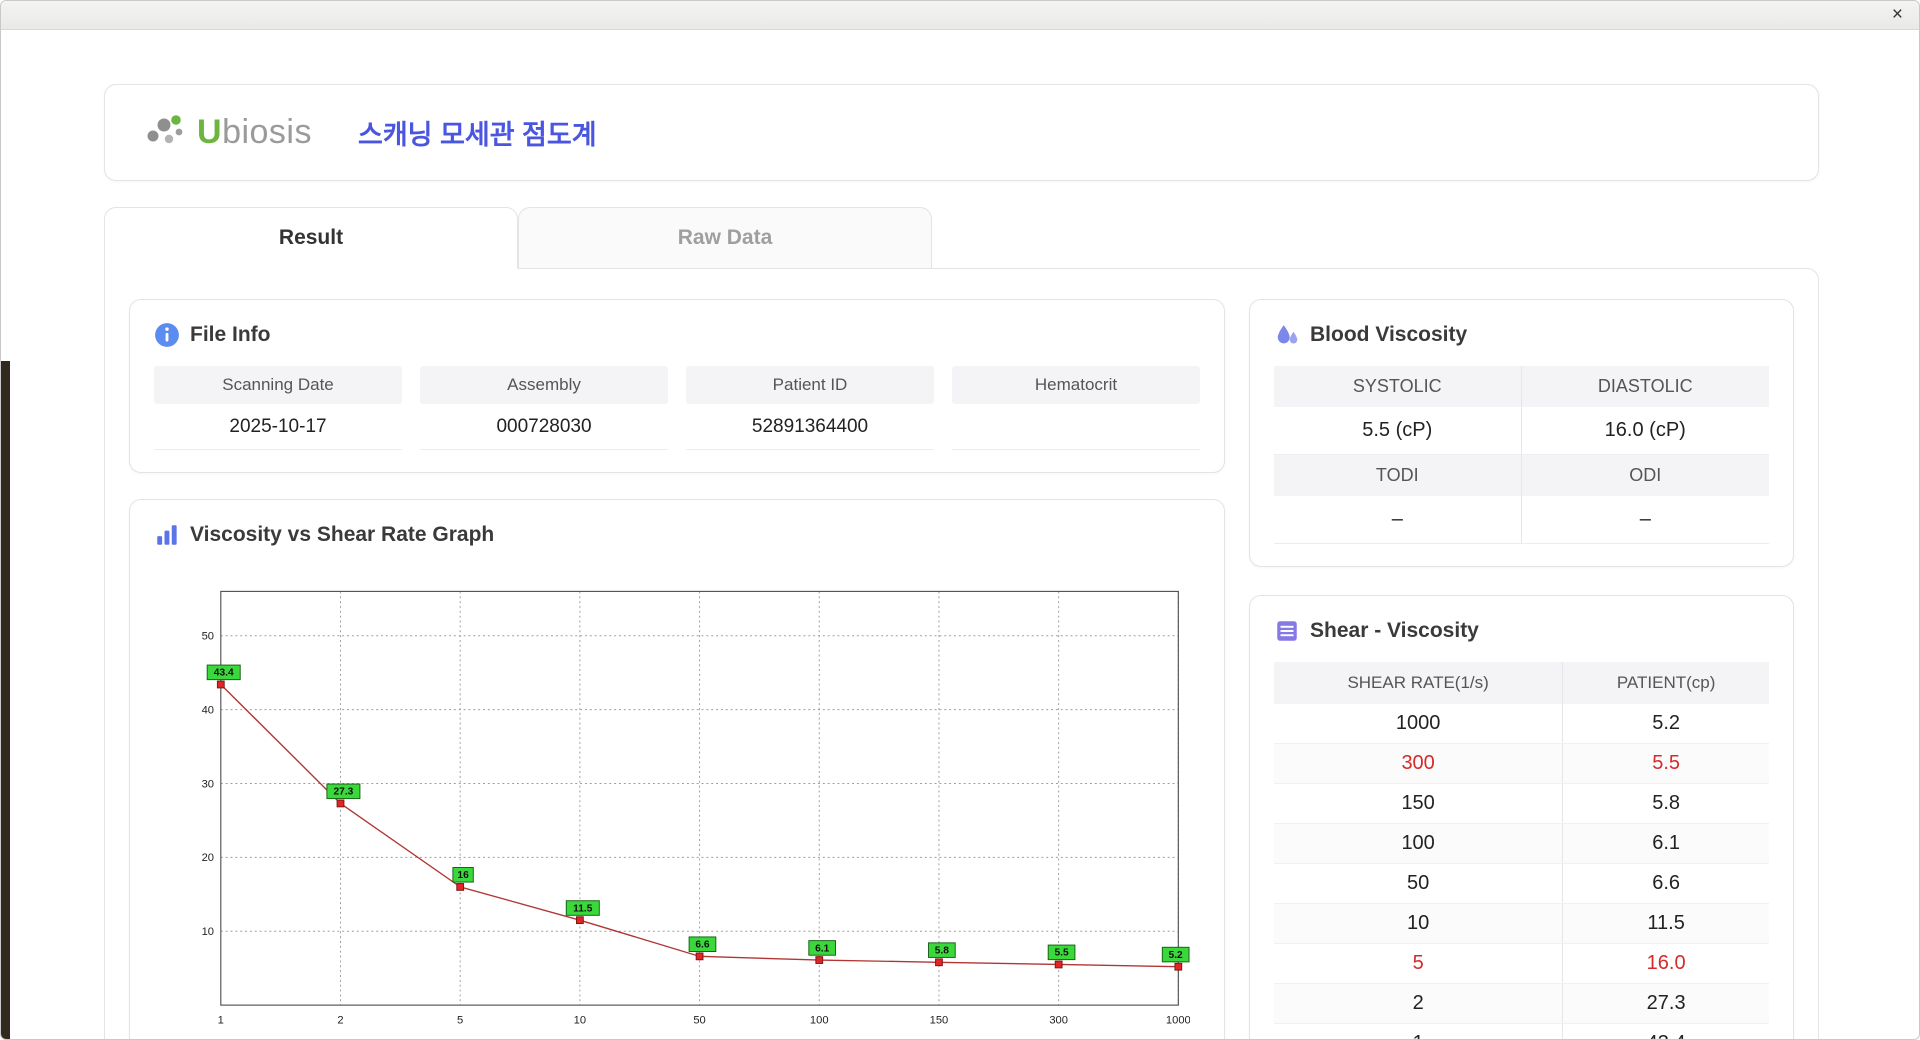 The width and height of the screenshot is (1920, 1040). I want to click on svg-text: 30, so click(208, 784).